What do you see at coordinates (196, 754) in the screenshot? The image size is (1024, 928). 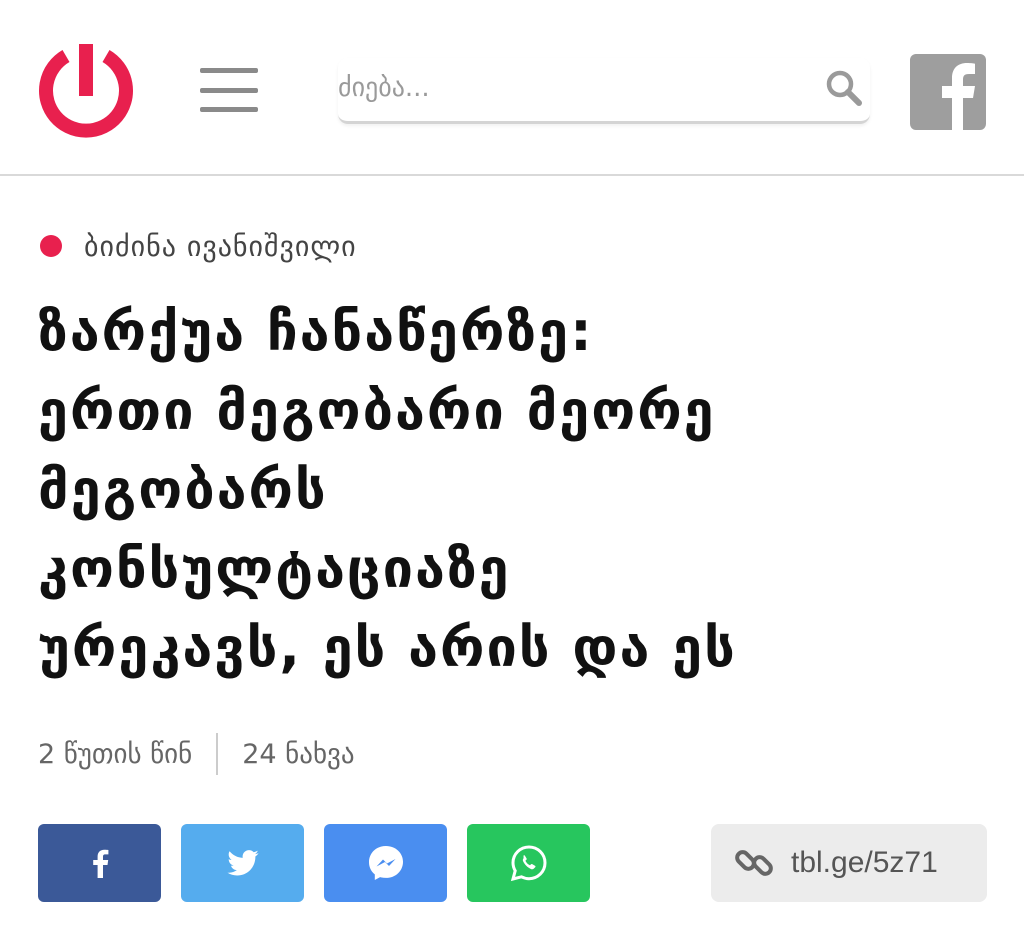 I see `article-meta: 2 წუთის წინ 24 ნახვა` at bounding box center [196, 754].